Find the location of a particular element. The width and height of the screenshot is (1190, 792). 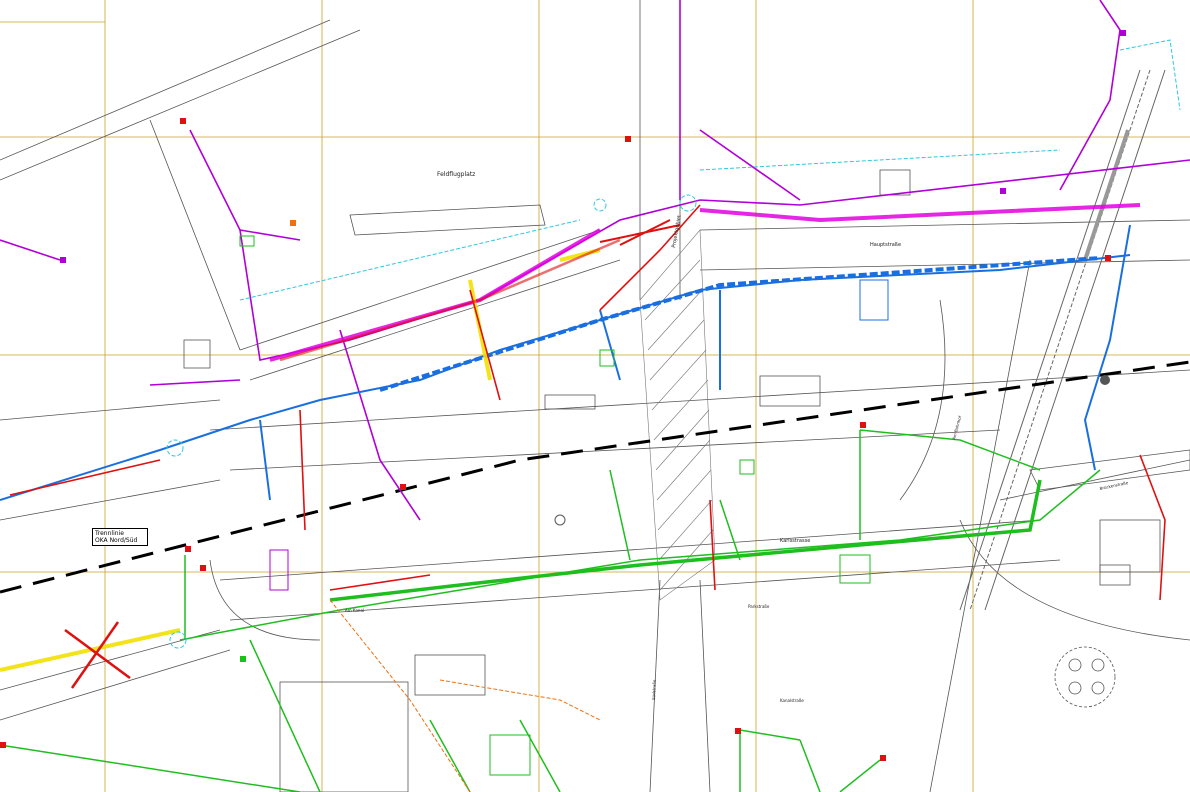

legend-line-2: OKA Nord/Süd is located at coordinates (116, 540).